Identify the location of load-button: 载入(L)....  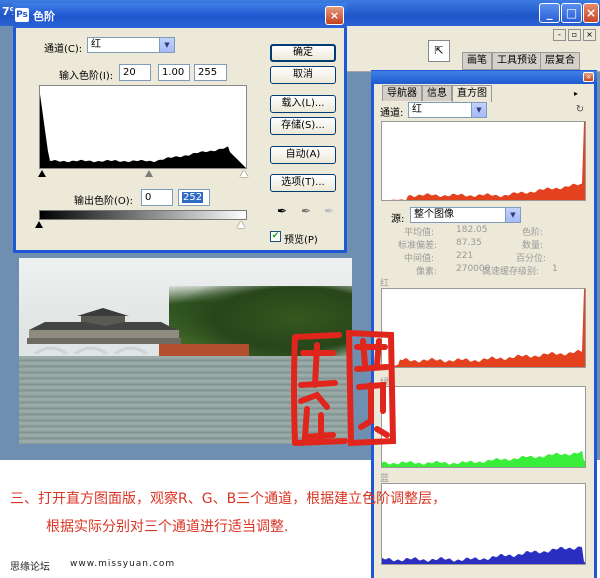
(303, 104).